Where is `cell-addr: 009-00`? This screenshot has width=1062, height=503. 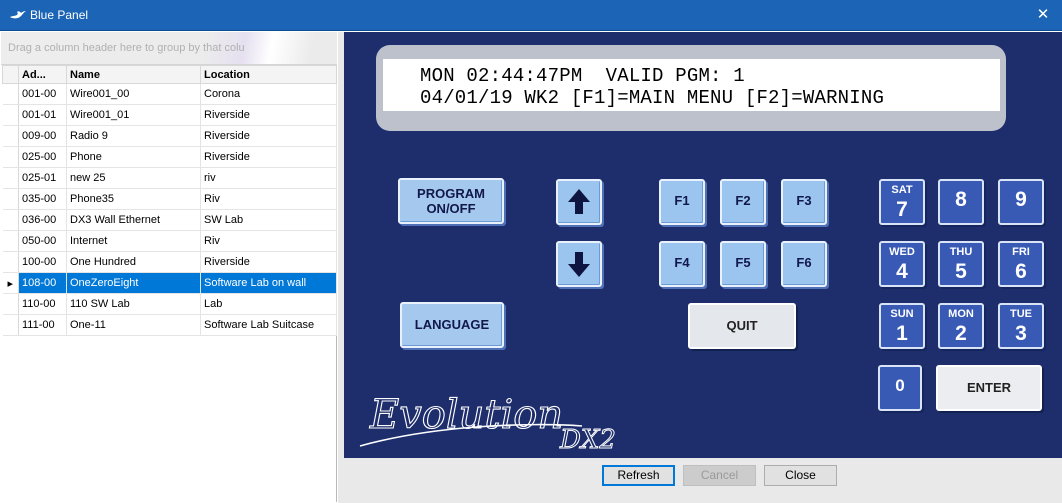
cell-addr: 009-00 is located at coordinates (42, 136).